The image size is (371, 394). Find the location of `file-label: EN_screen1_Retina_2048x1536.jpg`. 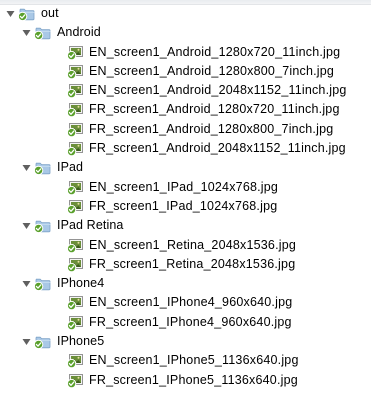

file-label: EN_screen1_Retina_2048x1536.jpg is located at coordinates (193, 244).